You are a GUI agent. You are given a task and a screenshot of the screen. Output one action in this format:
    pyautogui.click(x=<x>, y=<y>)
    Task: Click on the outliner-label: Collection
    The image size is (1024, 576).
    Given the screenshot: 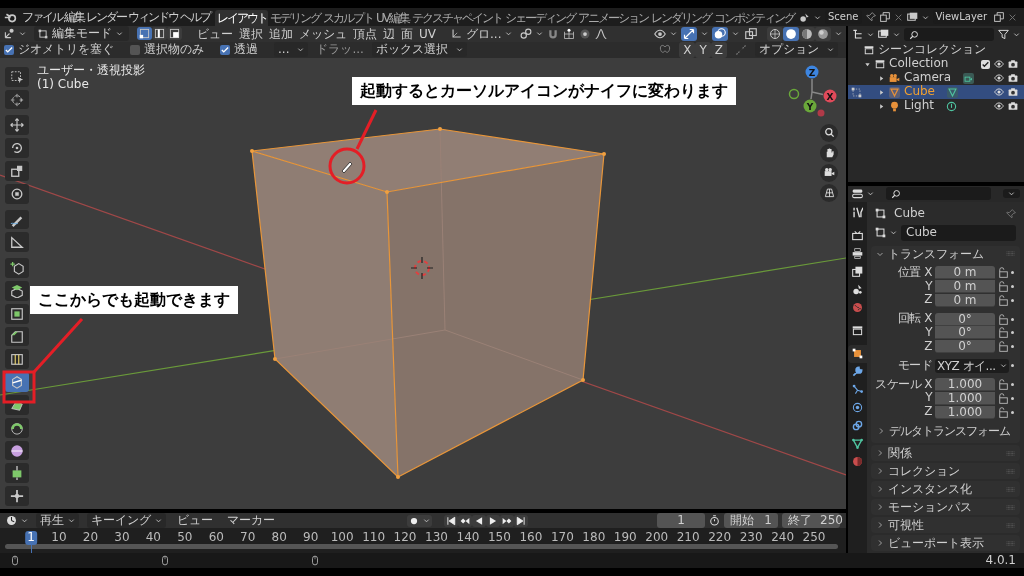 What is the action you would take?
    pyautogui.click(x=919, y=64)
    